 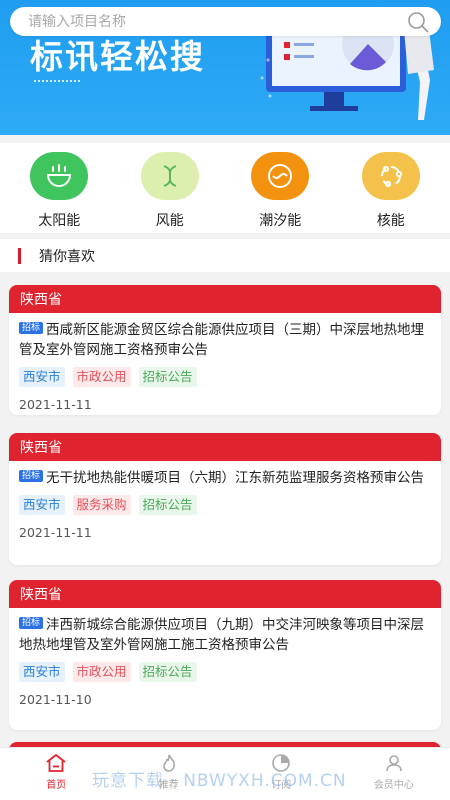 What do you see at coordinates (217, 21) in the screenshot?
I see `search-input` at bounding box center [217, 21].